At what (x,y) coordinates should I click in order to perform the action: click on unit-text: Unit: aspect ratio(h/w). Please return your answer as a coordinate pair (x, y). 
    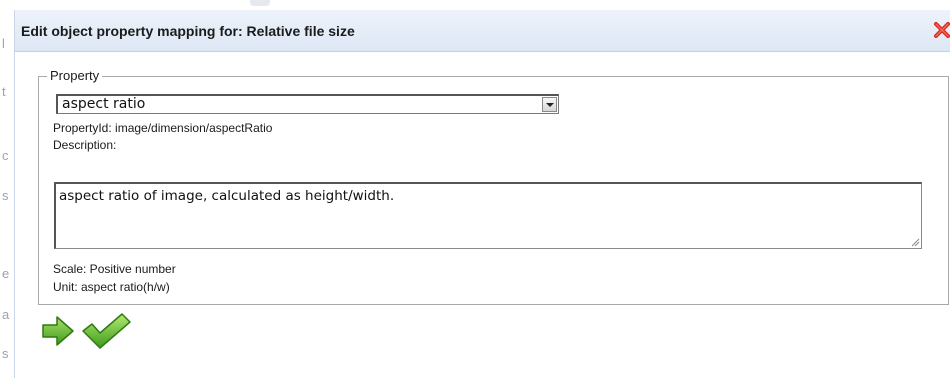
    Looking at the image, I should click on (111, 287).